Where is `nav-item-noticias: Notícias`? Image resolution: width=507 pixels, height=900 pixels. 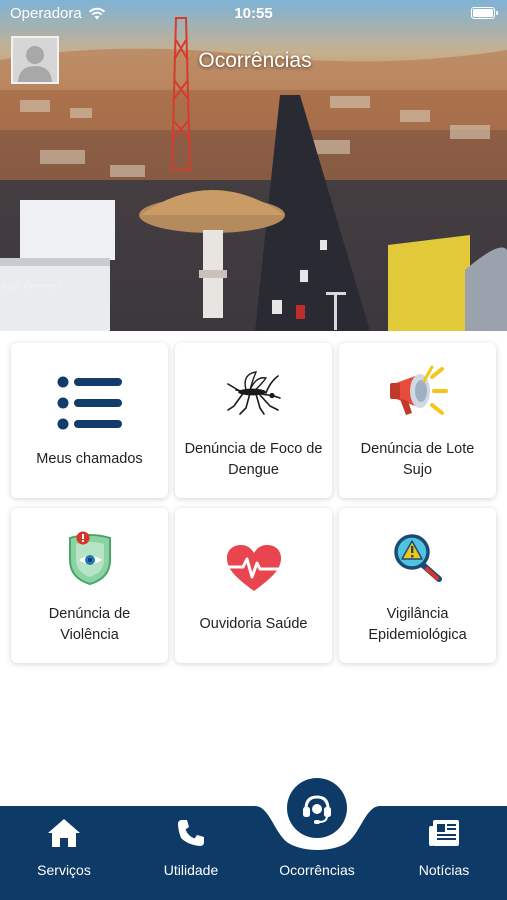 nav-item-noticias: Notícias is located at coordinates (444, 851).